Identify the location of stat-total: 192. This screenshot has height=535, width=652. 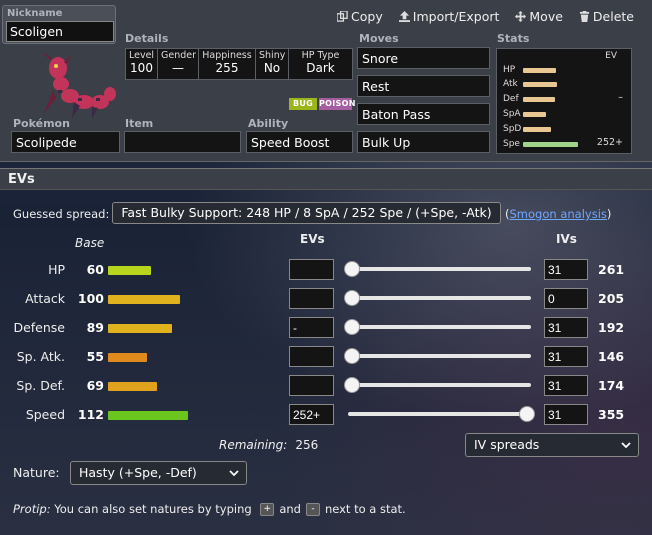
(611, 327).